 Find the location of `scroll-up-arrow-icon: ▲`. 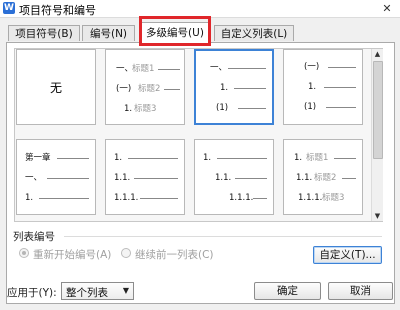

scroll-up-arrow-icon: ▲ is located at coordinates (377, 54).